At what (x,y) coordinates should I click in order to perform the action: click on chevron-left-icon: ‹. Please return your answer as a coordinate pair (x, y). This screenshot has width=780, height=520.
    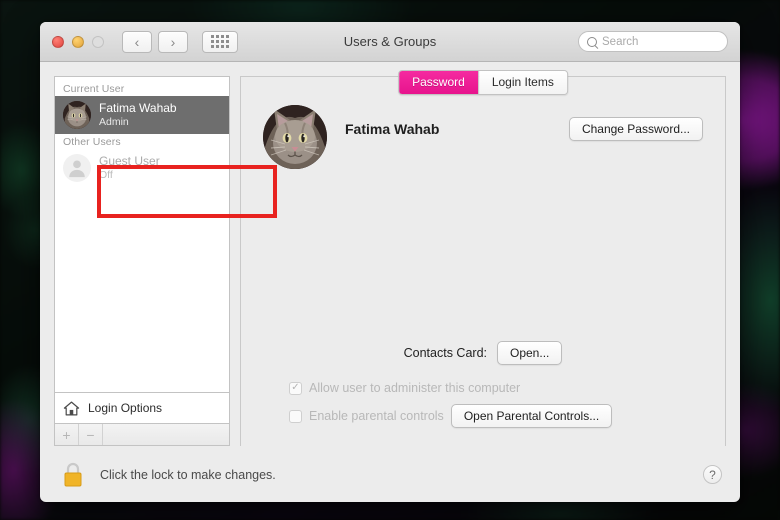
    Looking at the image, I should click on (137, 41).